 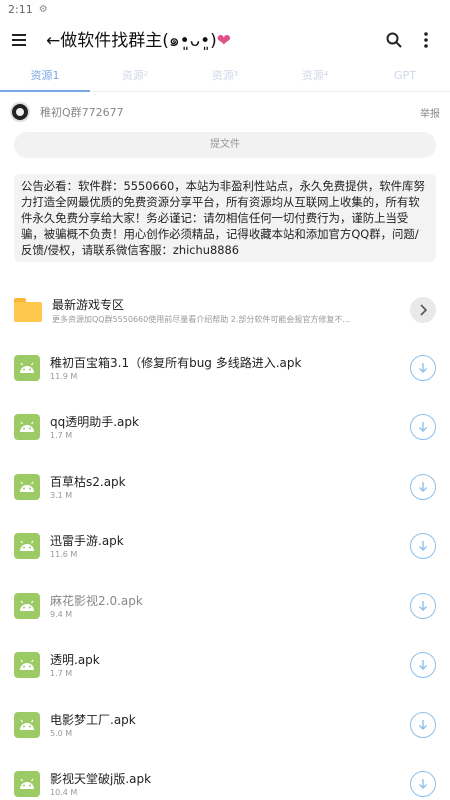 What do you see at coordinates (394, 40) in the screenshot?
I see `search-icon` at bounding box center [394, 40].